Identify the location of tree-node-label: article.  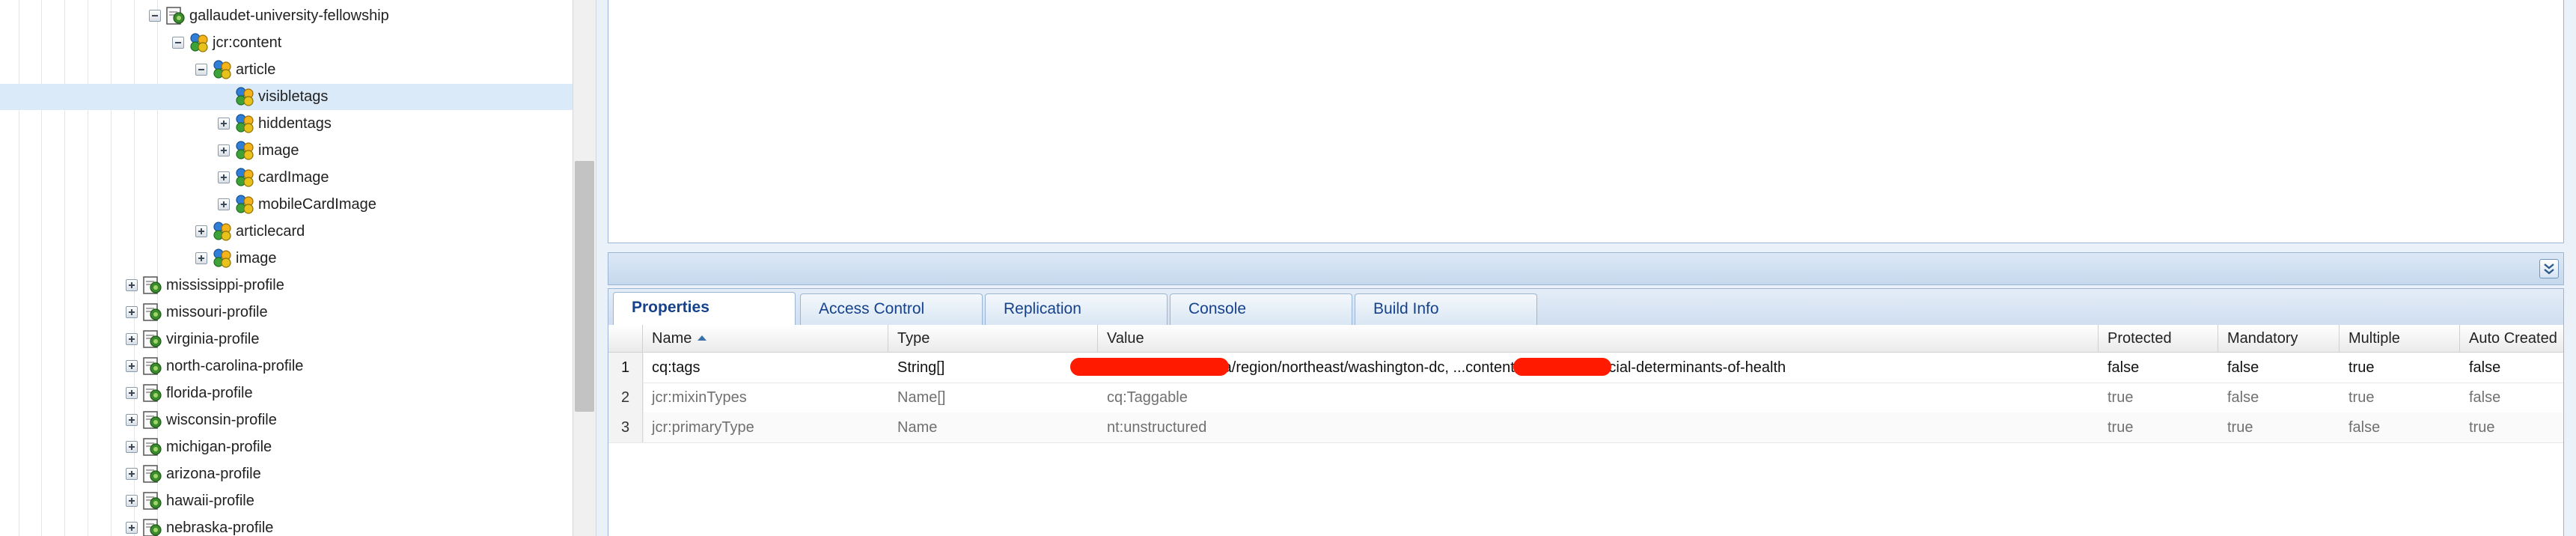
(256, 69).